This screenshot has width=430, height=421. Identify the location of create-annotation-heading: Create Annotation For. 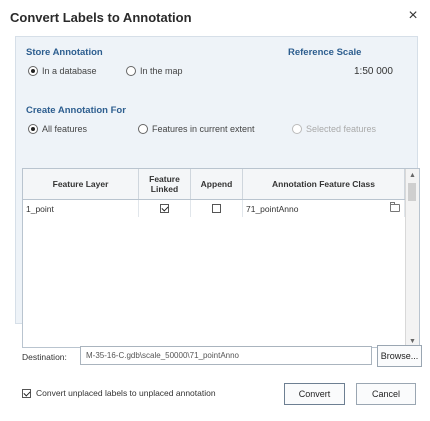
(76, 110).